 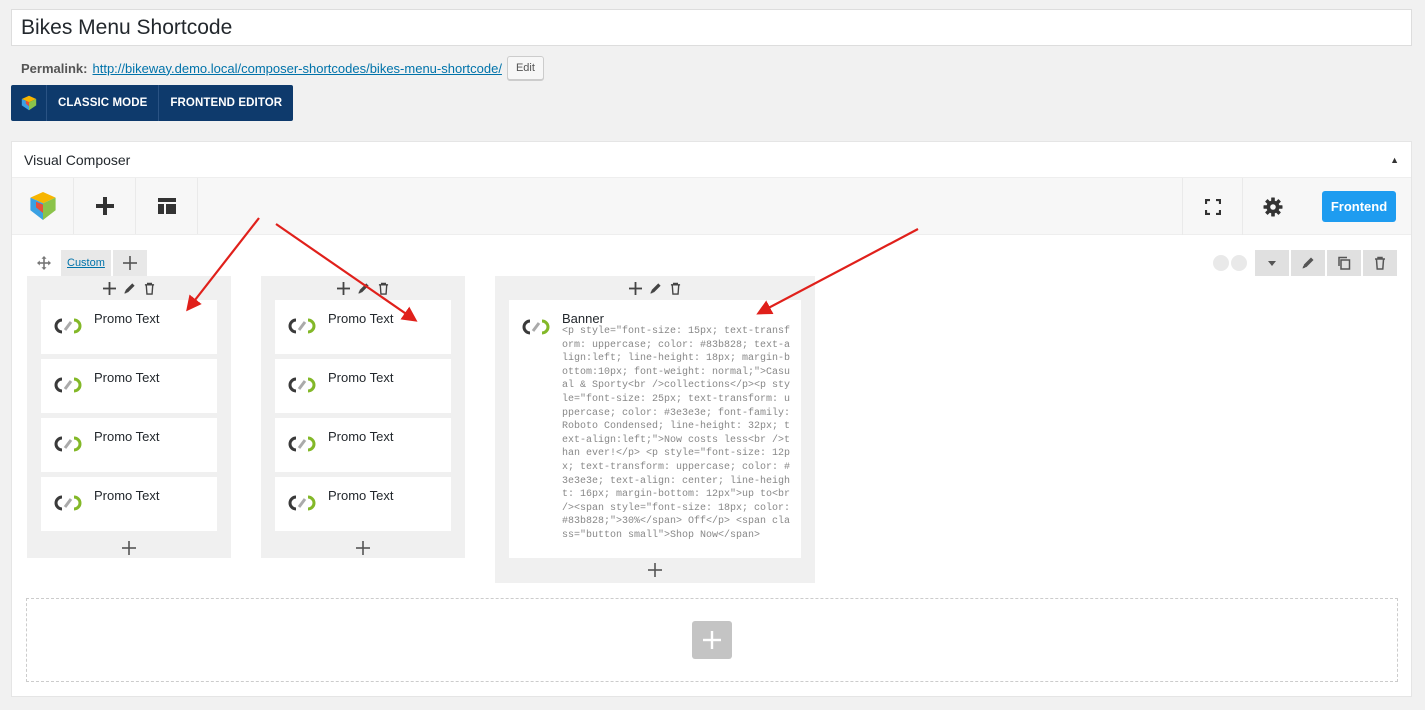 I want to click on post-title-input: Bikes Menu Shortcode, so click(x=711, y=27).